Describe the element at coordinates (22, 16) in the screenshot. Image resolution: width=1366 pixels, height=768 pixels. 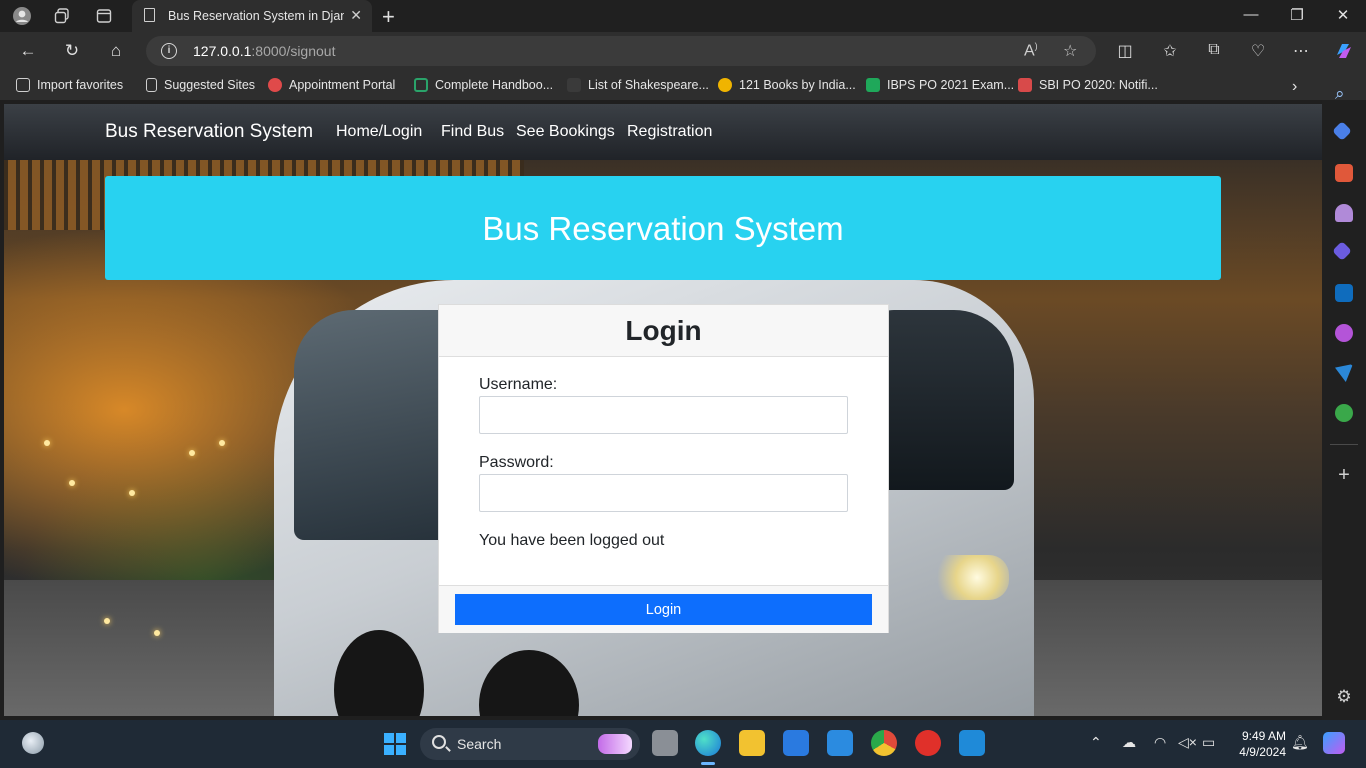
I see `profile-avatar-icon` at that location.